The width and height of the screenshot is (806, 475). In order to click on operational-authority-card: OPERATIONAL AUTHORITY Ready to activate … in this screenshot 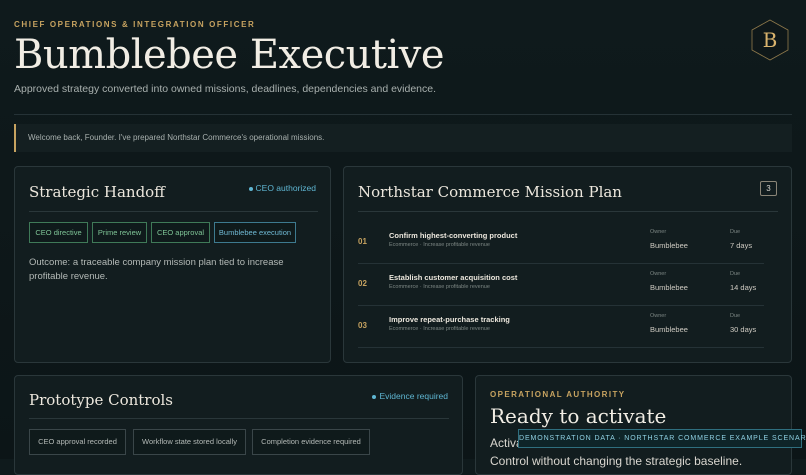, I will do `click(633, 425)`.